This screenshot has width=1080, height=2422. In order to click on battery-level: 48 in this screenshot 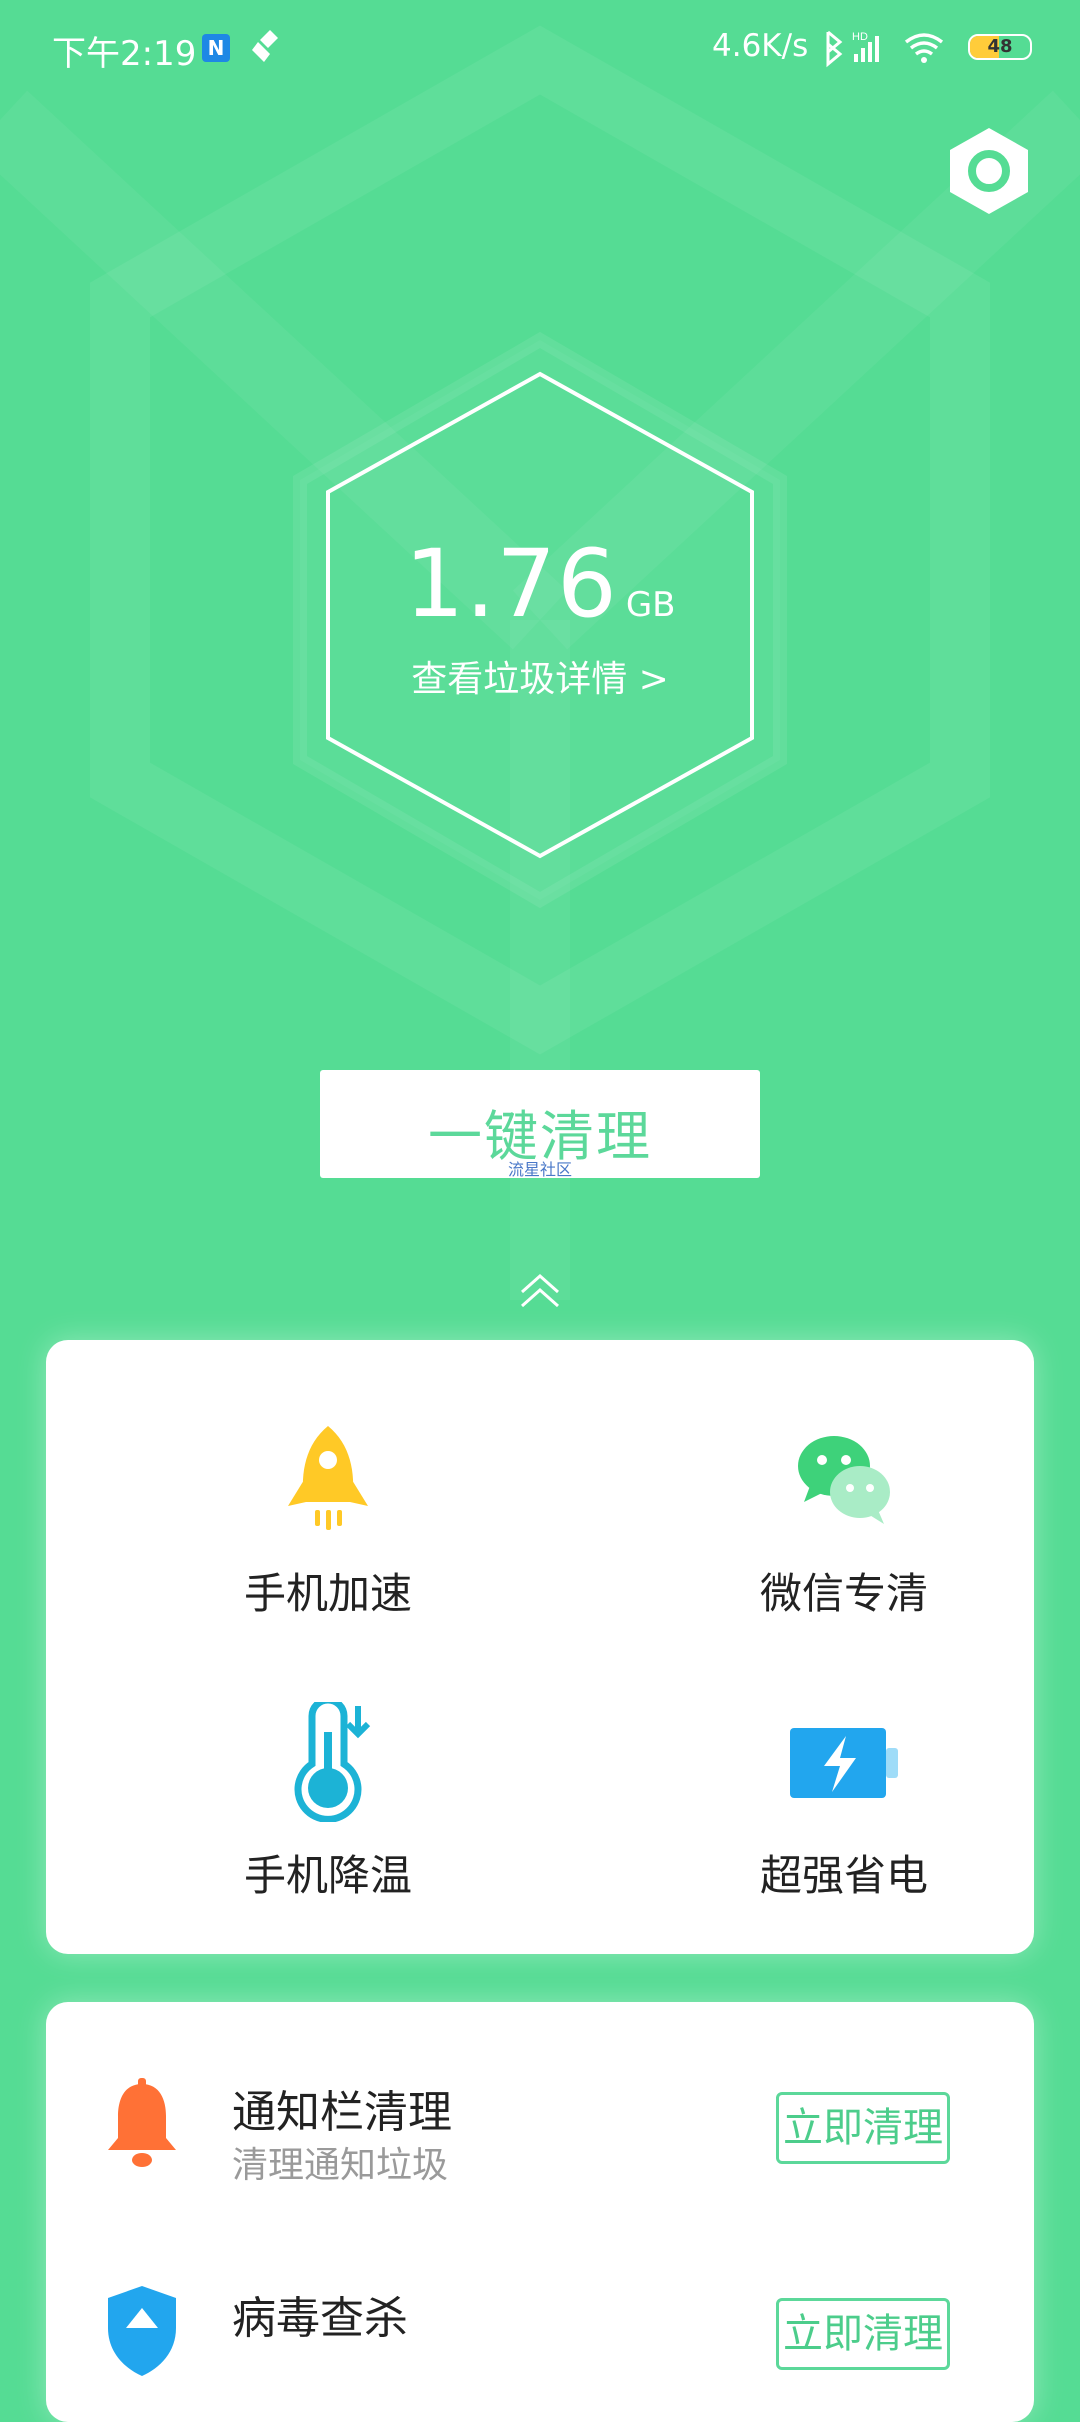, I will do `click(1000, 46)`.